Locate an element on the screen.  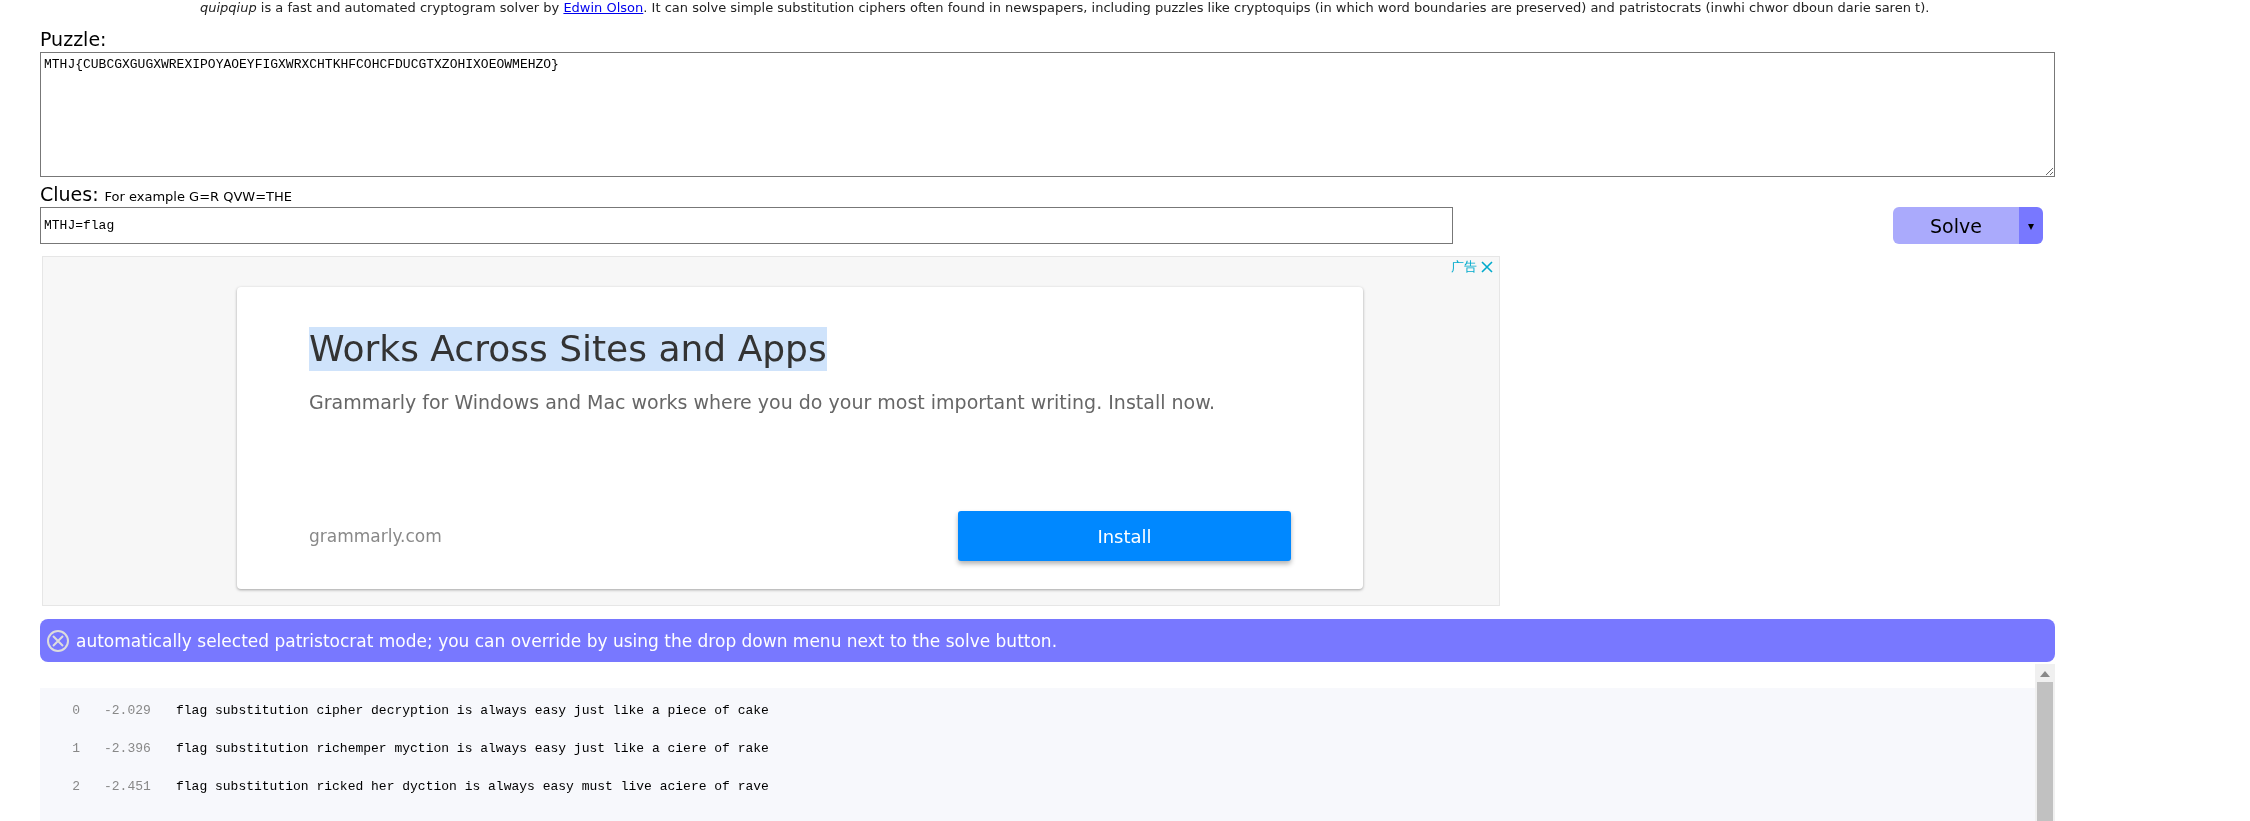
ad-domain: grammarly.com is located at coordinates (375, 536).